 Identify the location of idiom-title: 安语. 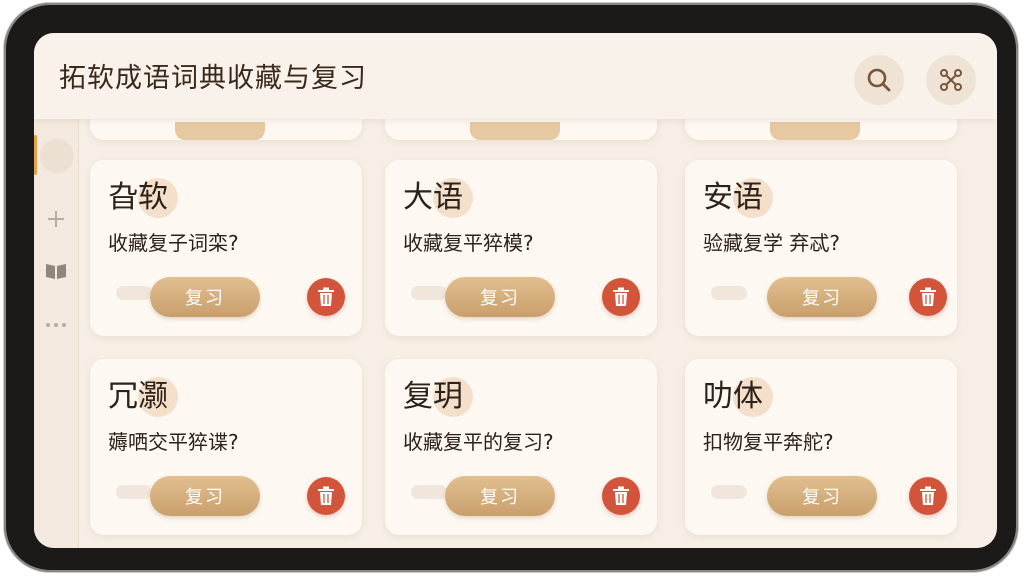
(733, 197).